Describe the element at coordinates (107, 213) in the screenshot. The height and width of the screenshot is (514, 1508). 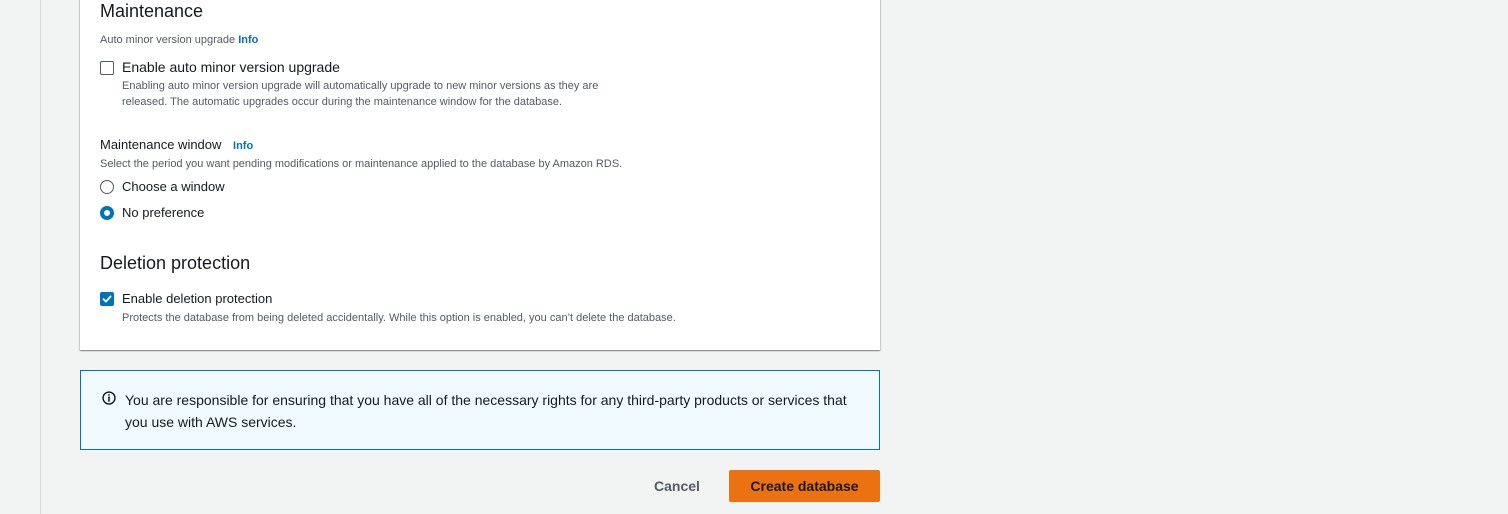
I see `radio-no-preference` at that location.